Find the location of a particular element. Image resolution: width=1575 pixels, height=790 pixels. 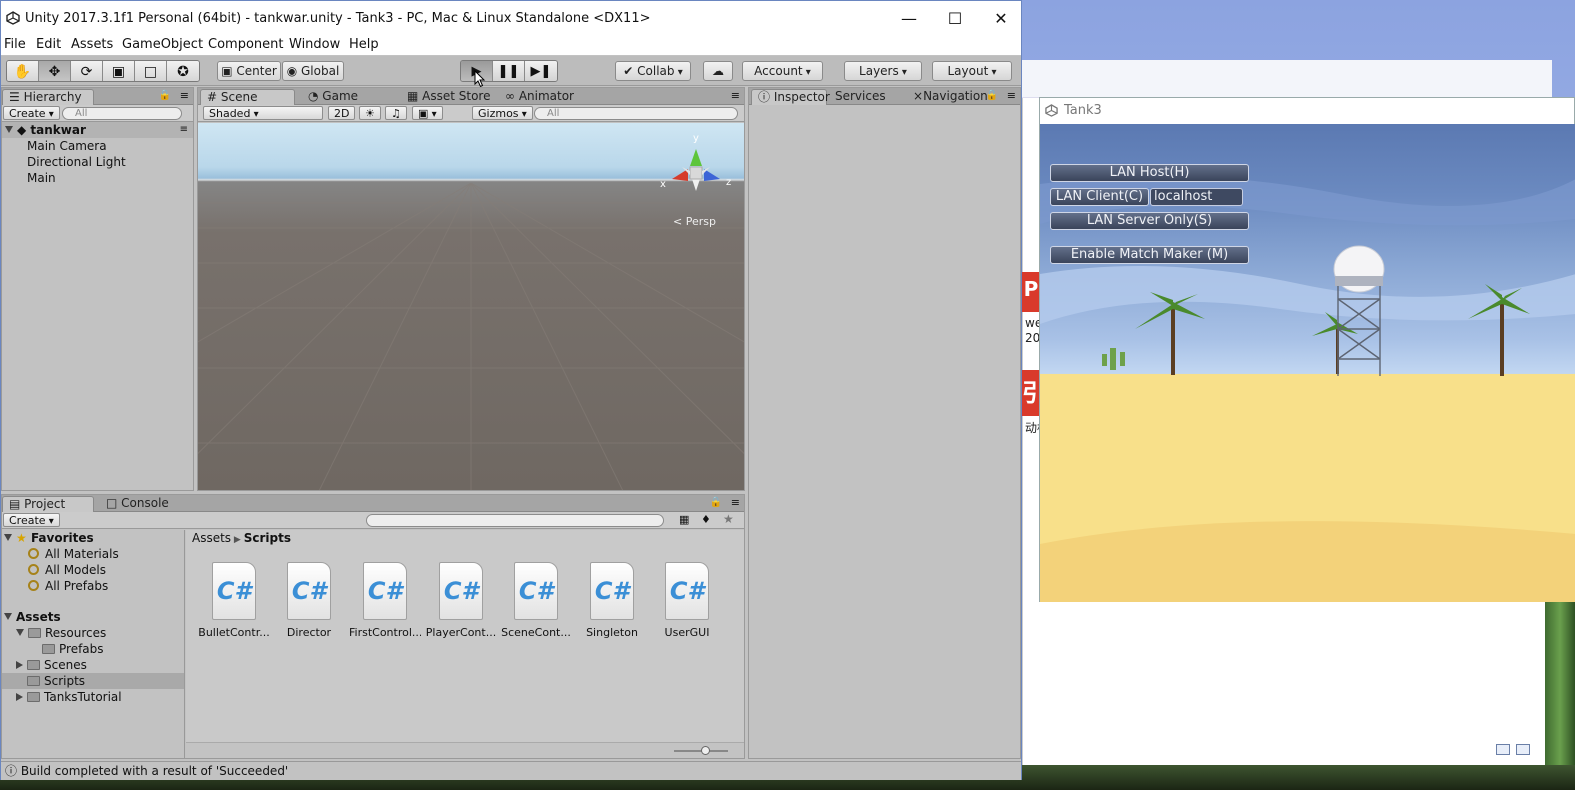

hierarchy-item-main-camera: Main Camera is located at coordinates (97, 146).